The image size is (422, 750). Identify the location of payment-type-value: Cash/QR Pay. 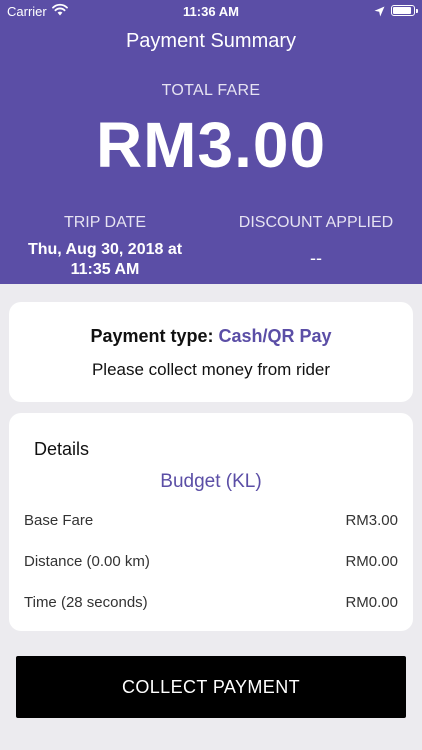
(275, 336).